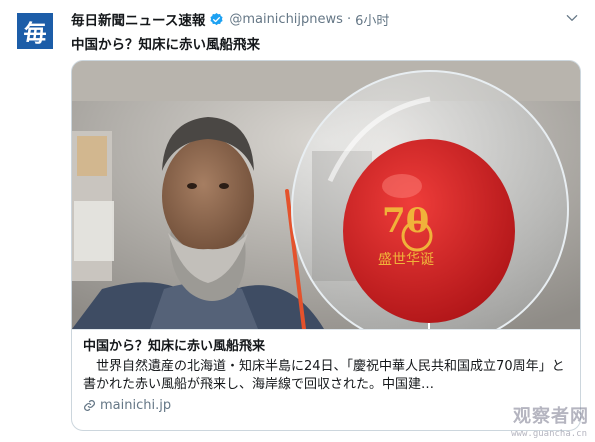  I want to click on balloon-mark: 70, so click(406, 221).